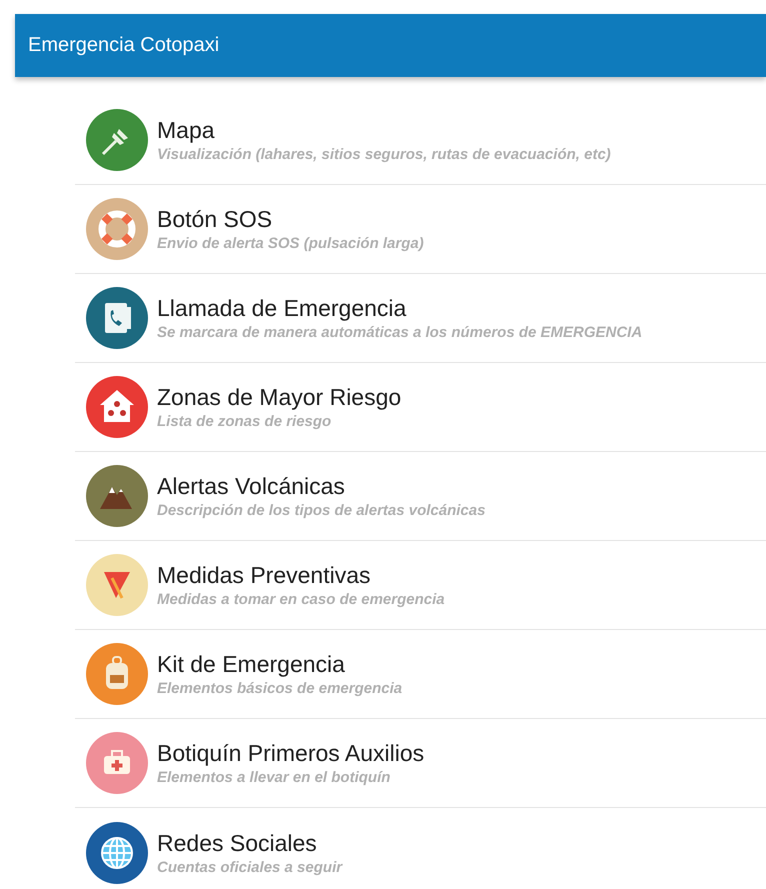  Describe the element at coordinates (420, 496) in the screenshot. I see `menu-item: Alertas Volcánicas Descripción de los tipos de alertas volcánicas` at that location.